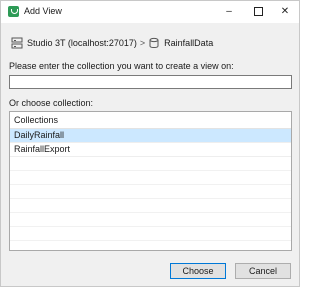  What do you see at coordinates (154, 42) in the screenshot?
I see `database-icon` at bounding box center [154, 42].